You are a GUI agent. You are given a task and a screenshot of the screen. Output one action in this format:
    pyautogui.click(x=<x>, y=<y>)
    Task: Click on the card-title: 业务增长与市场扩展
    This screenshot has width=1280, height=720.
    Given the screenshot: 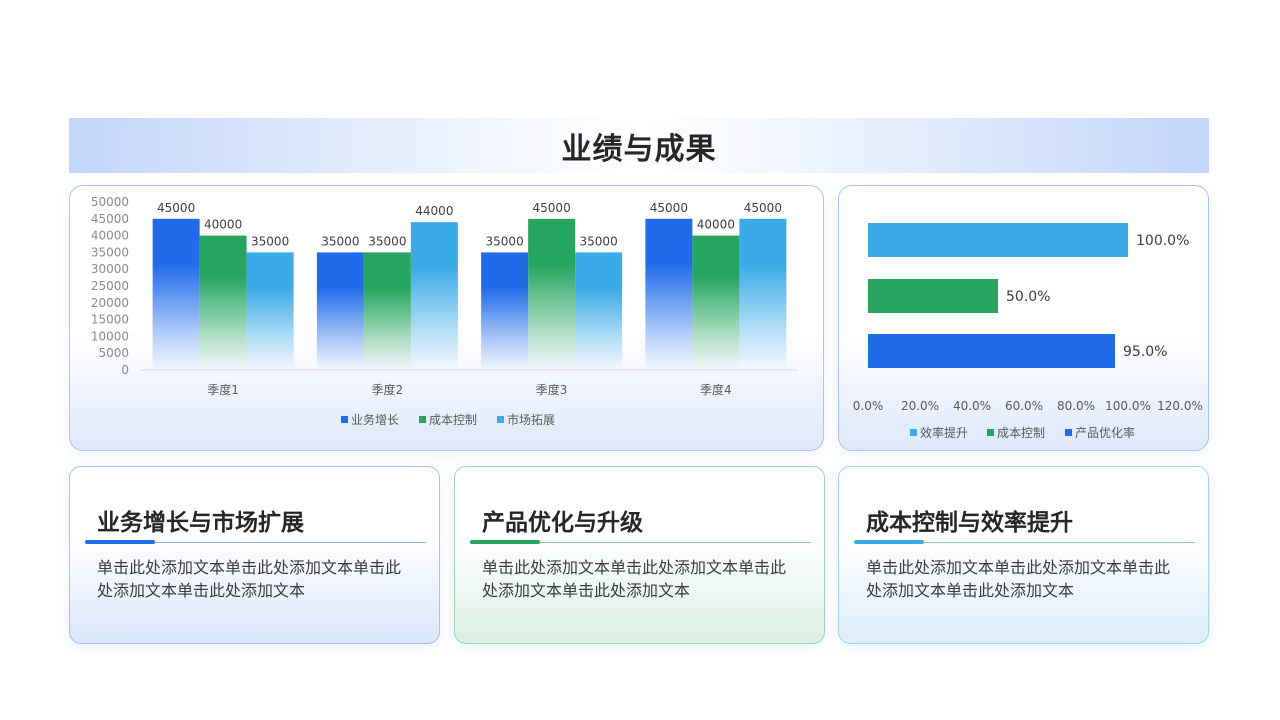 What is the action you would take?
    pyautogui.click(x=200, y=523)
    